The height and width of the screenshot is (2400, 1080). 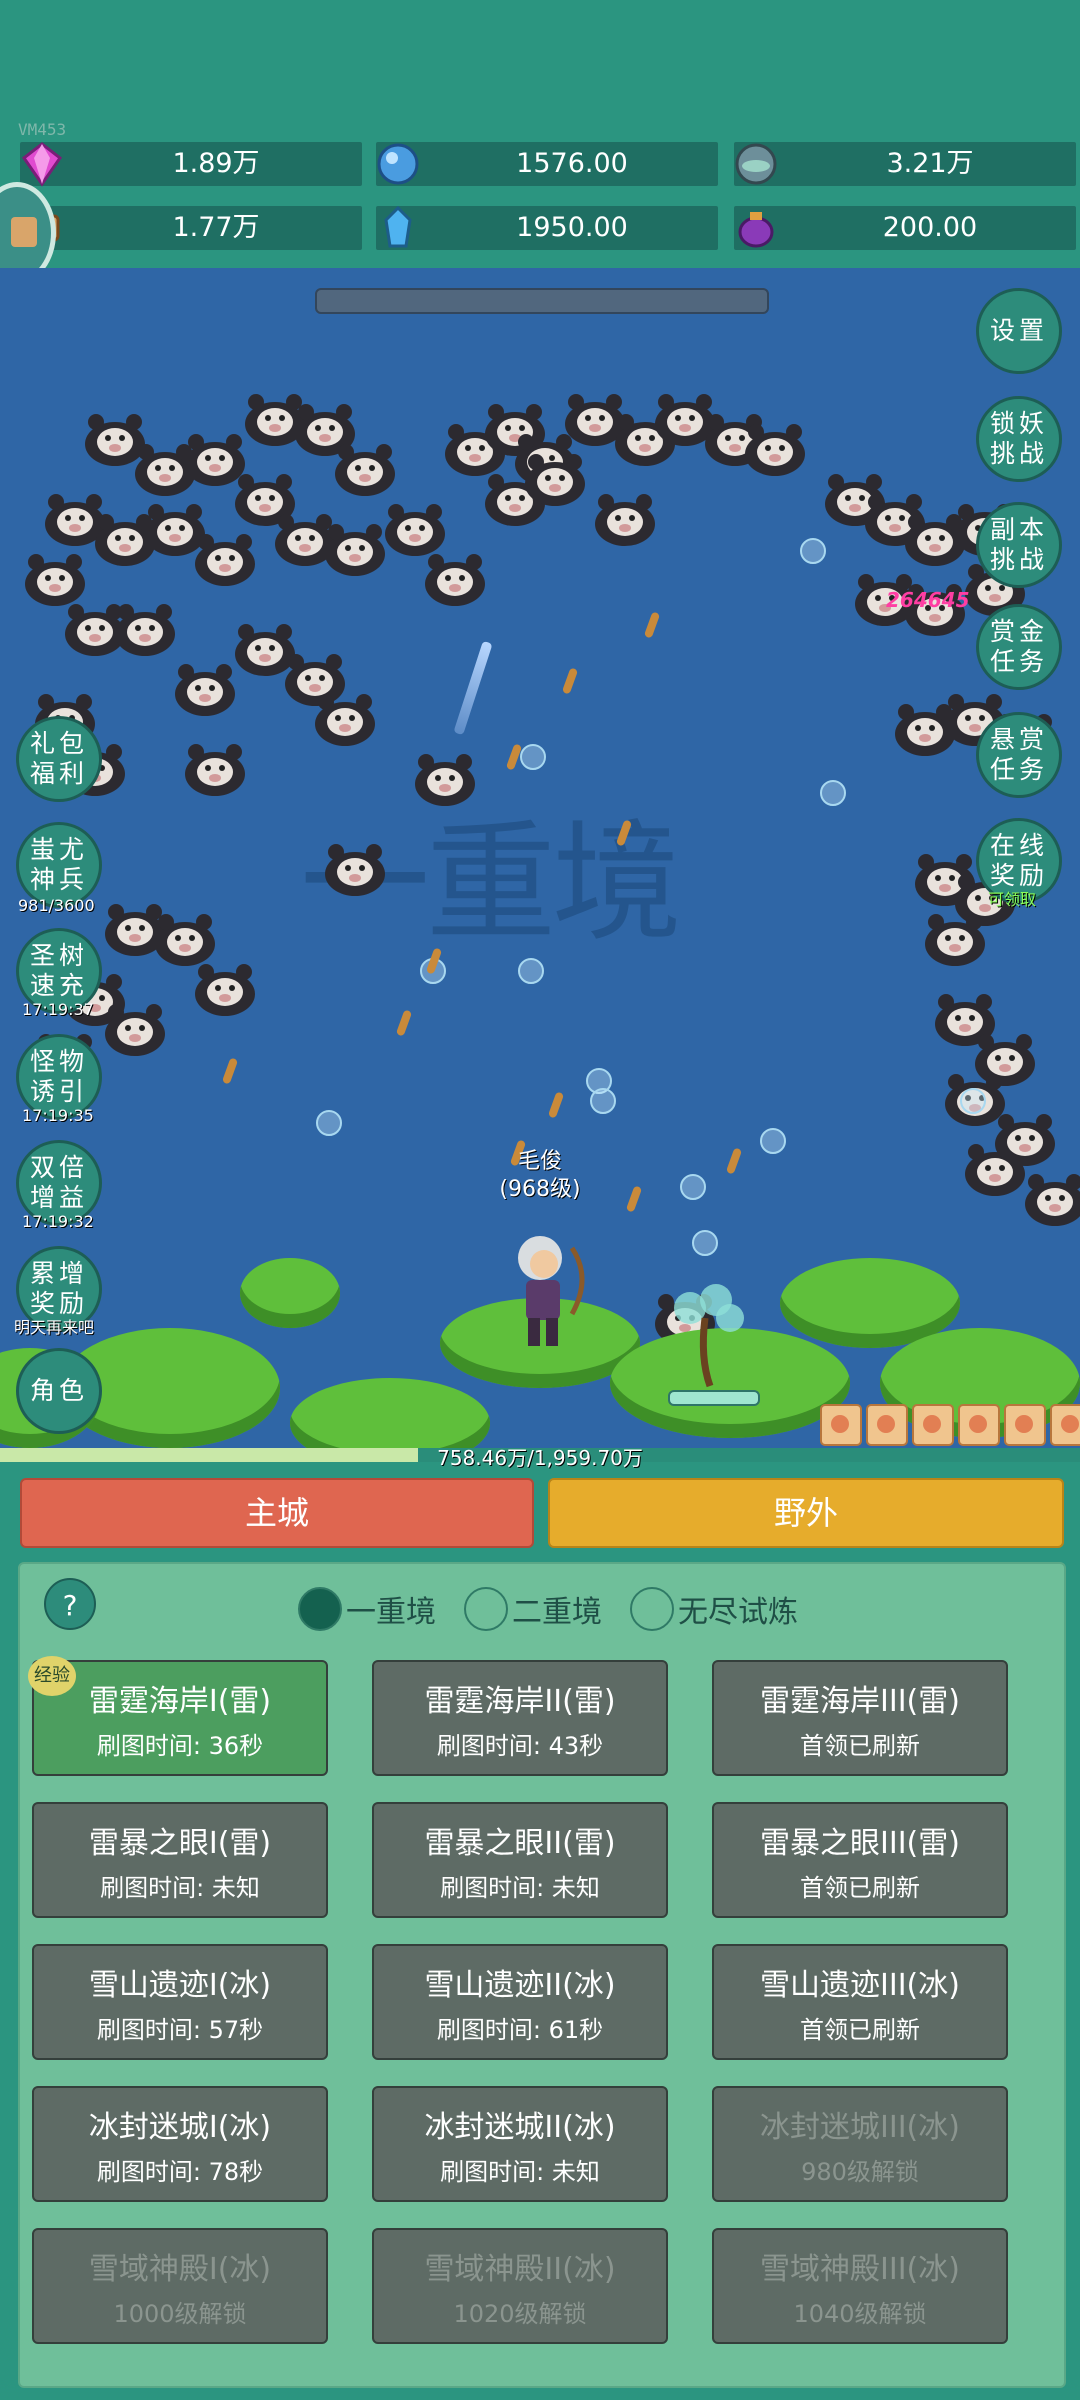 What do you see at coordinates (860, 2172) in the screenshot?
I see `stage-status: 980级解锁` at bounding box center [860, 2172].